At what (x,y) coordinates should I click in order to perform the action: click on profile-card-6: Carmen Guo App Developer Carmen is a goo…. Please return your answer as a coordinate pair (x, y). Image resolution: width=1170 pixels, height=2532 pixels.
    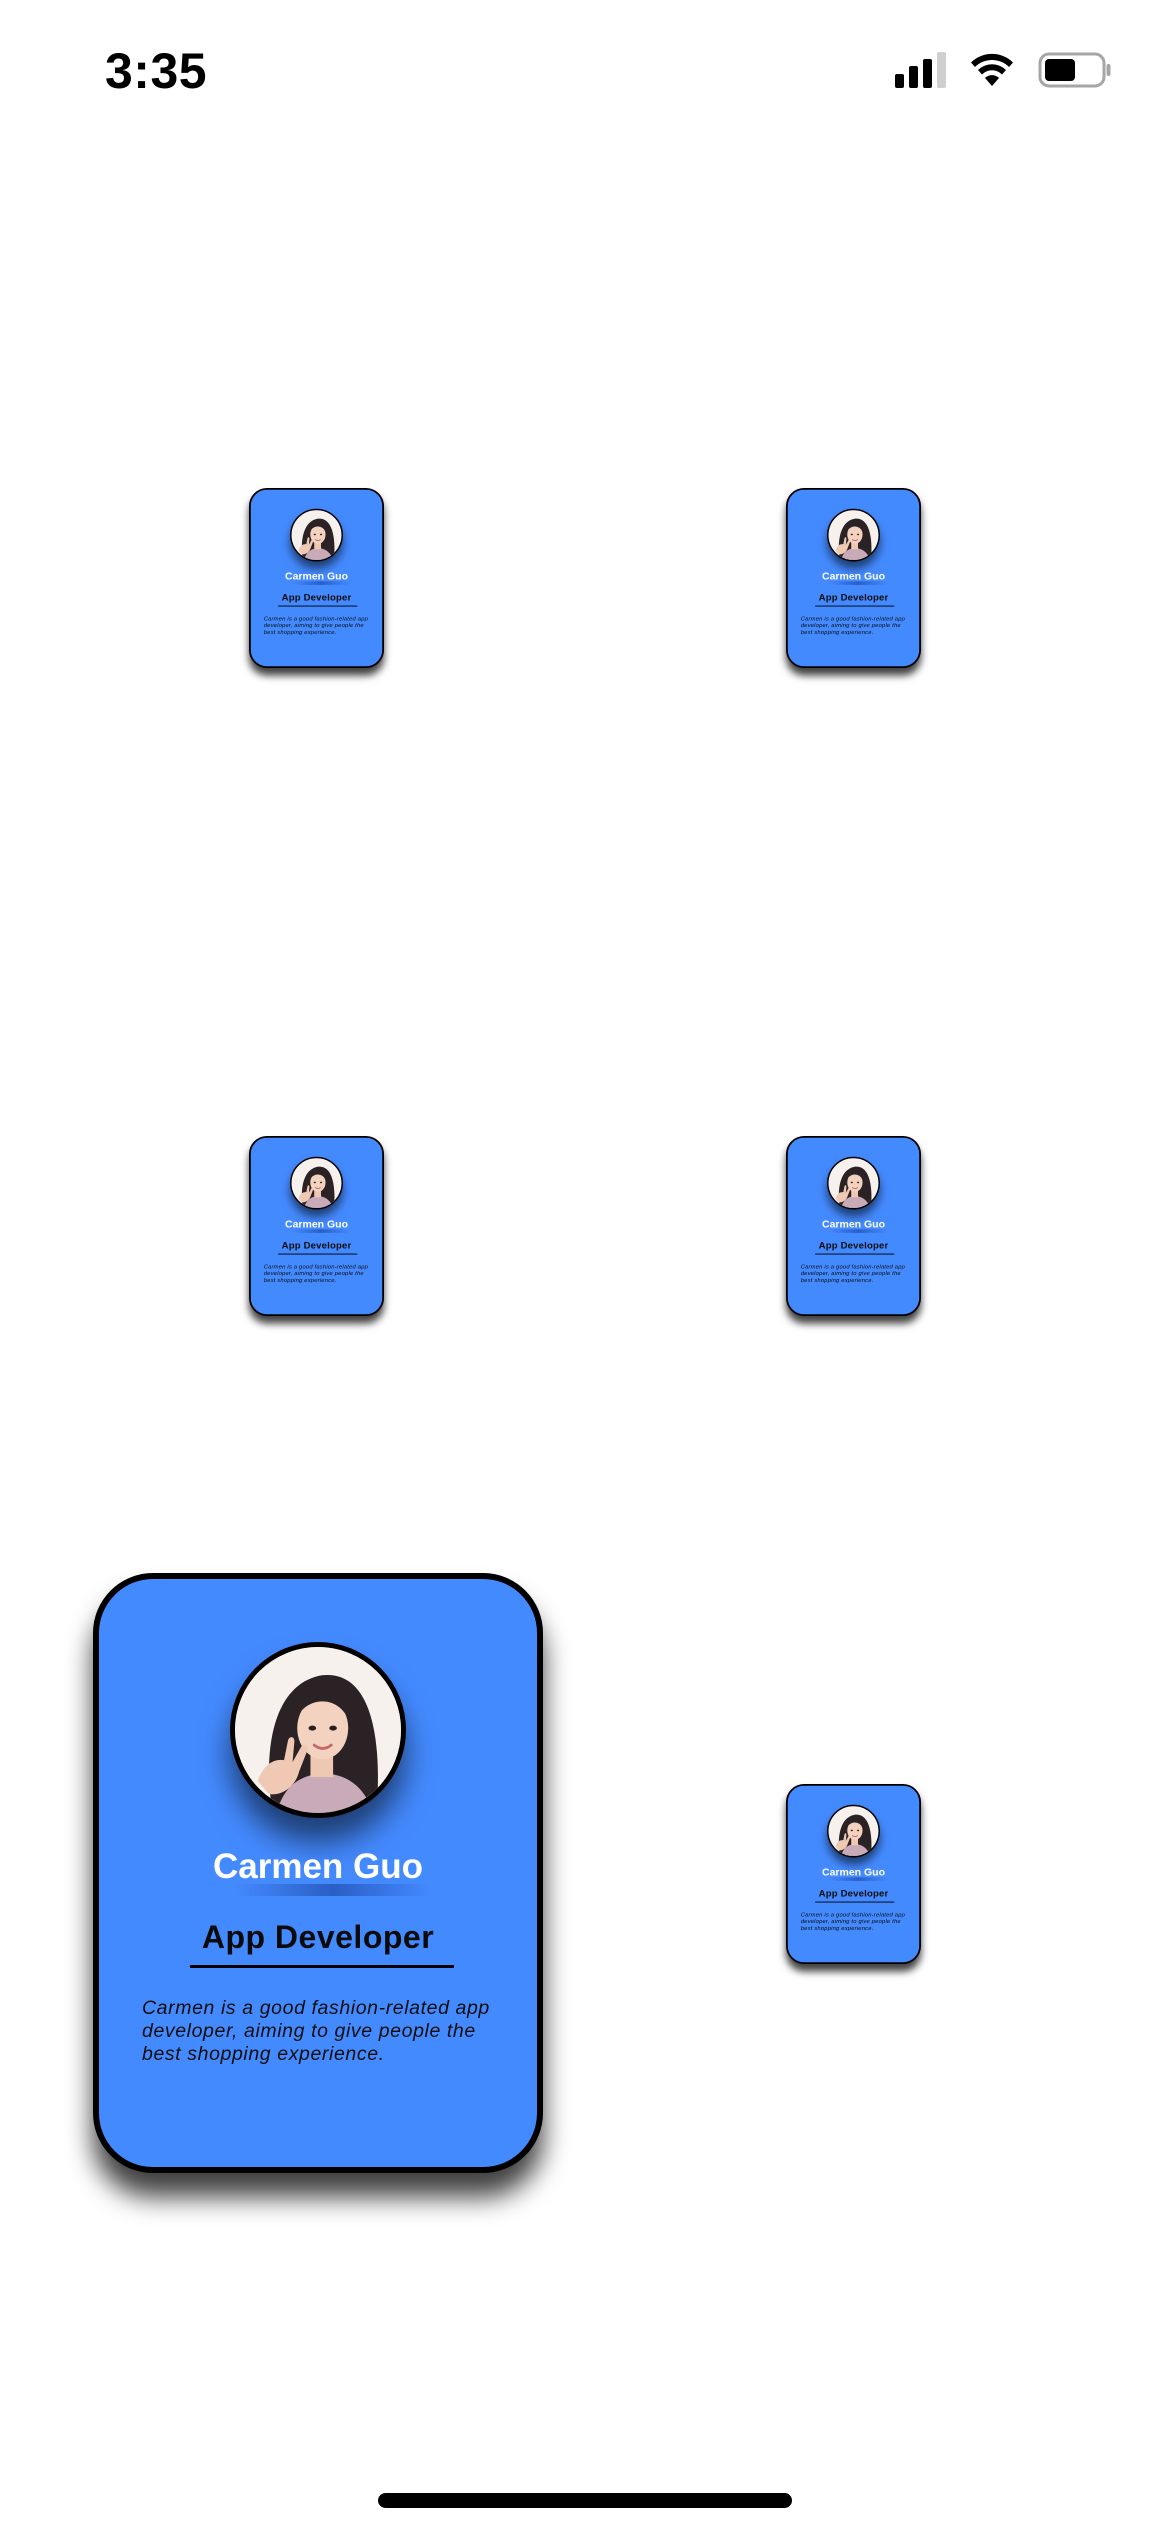
    Looking at the image, I should click on (853, 1874).